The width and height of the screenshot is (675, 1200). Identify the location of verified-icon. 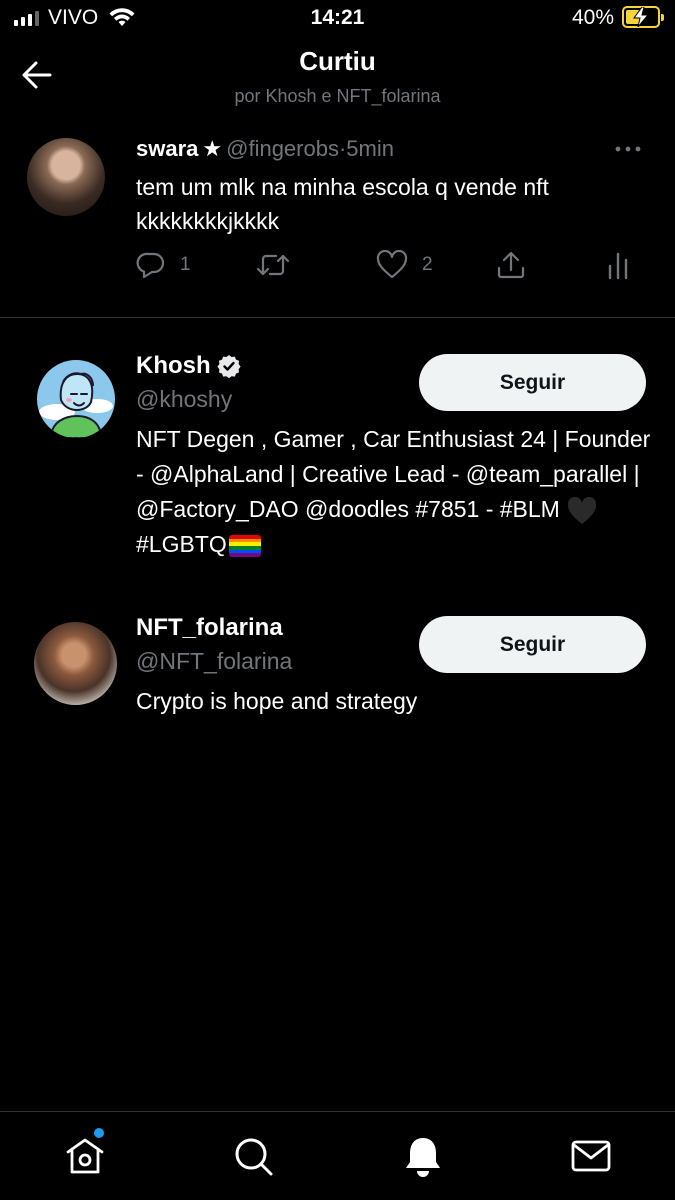
(229, 366).